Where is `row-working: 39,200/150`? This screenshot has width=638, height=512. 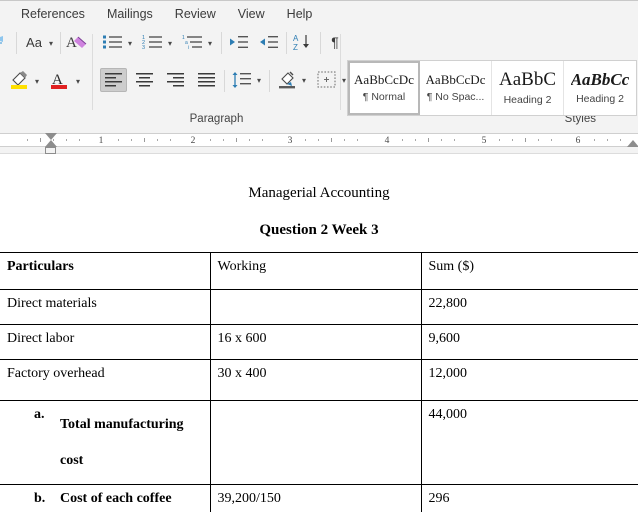 row-working: 39,200/150 is located at coordinates (249, 499).